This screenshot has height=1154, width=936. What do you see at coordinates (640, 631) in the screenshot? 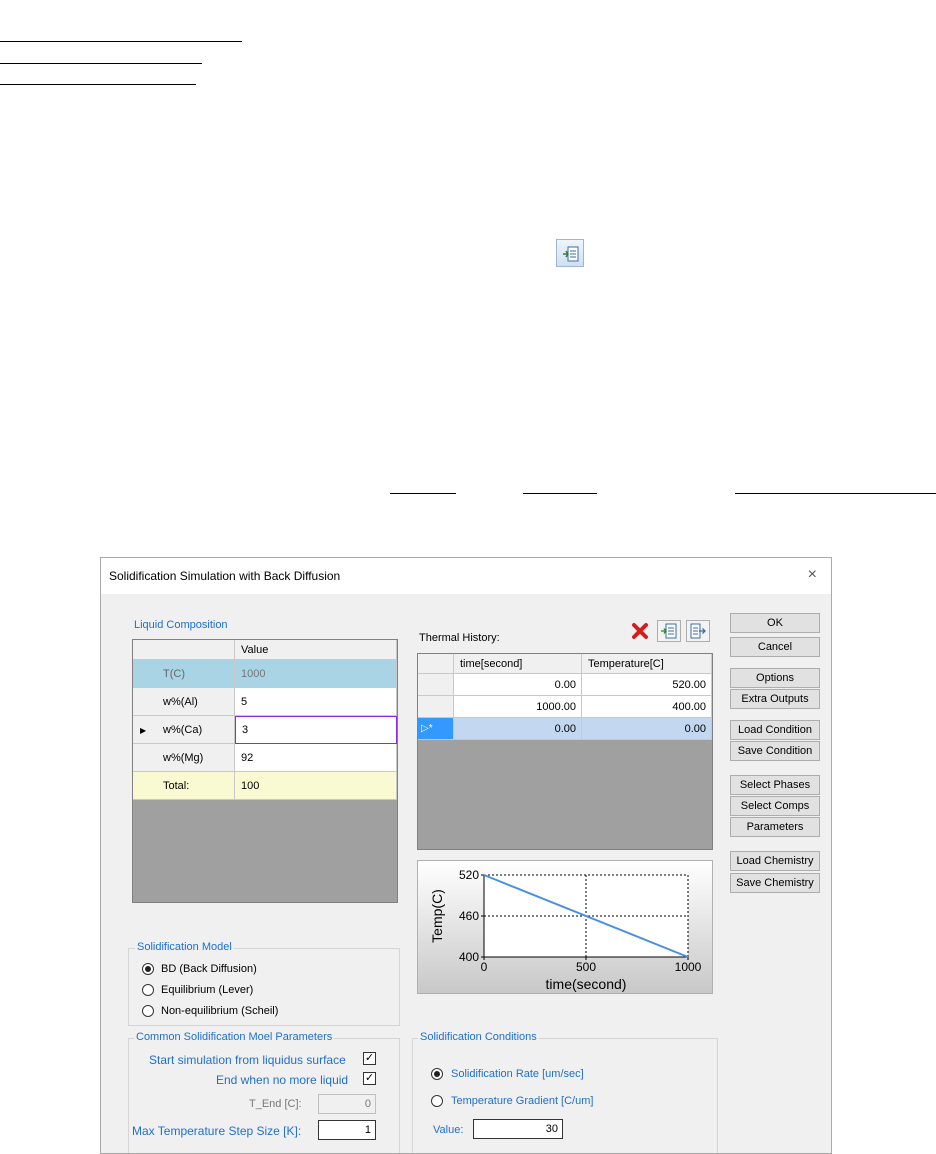
I see `delete-row-icon` at bounding box center [640, 631].